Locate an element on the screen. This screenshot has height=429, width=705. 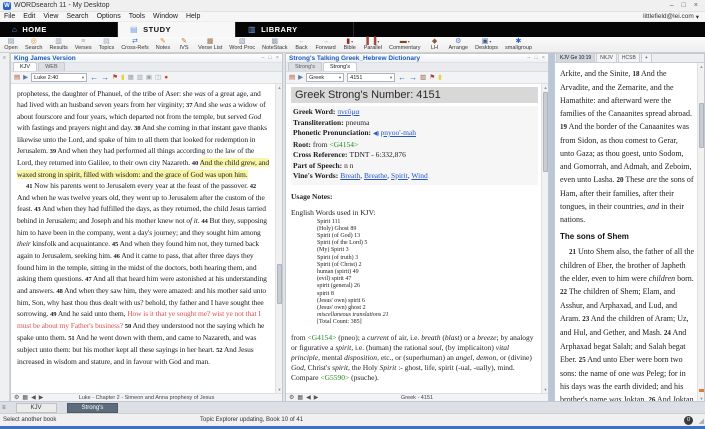
tool-lh: ◆ LH is located at coordinates (435, 44).